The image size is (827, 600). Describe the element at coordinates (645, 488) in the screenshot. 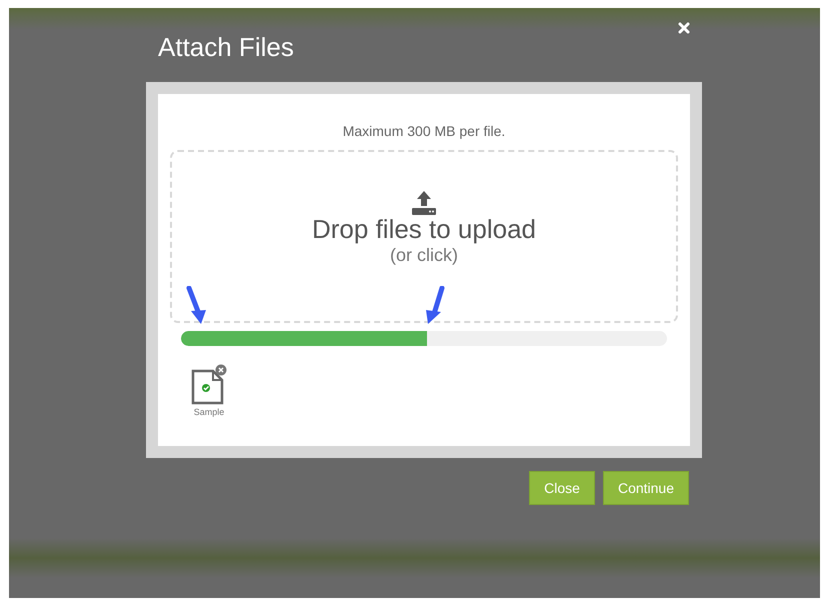

I see `dialog-button: Continue` at that location.